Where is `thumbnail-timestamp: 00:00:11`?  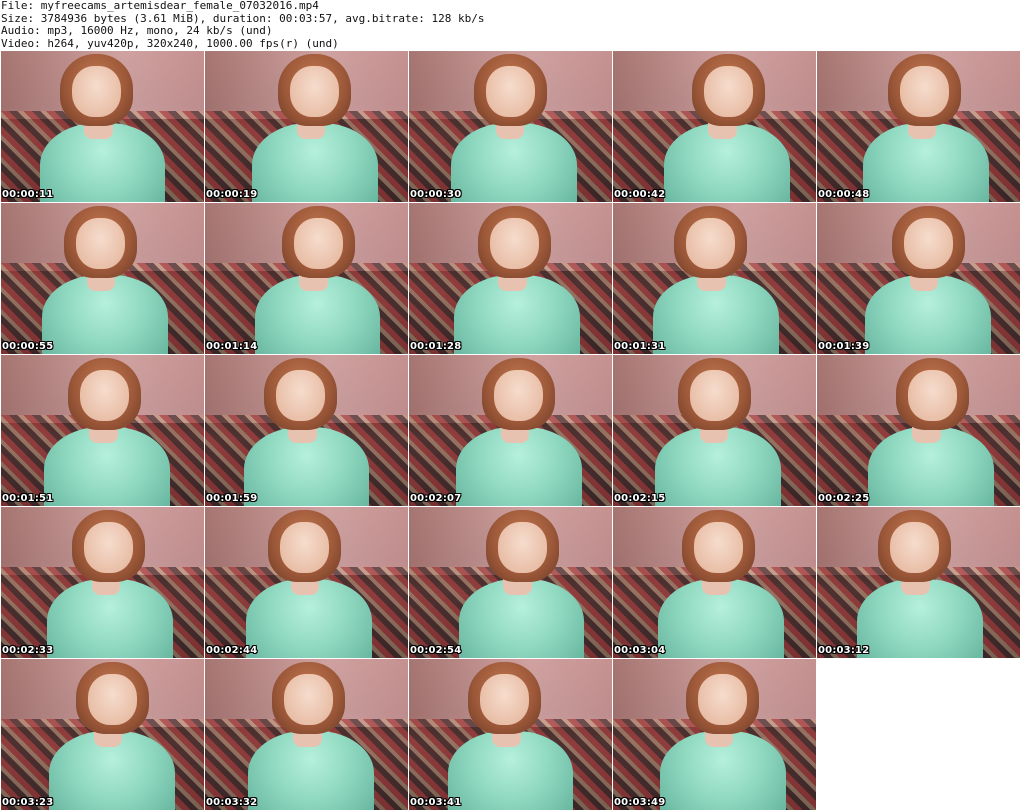 thumbnail-timestamp: 00:00:11 is located at coordinates (28, 194).